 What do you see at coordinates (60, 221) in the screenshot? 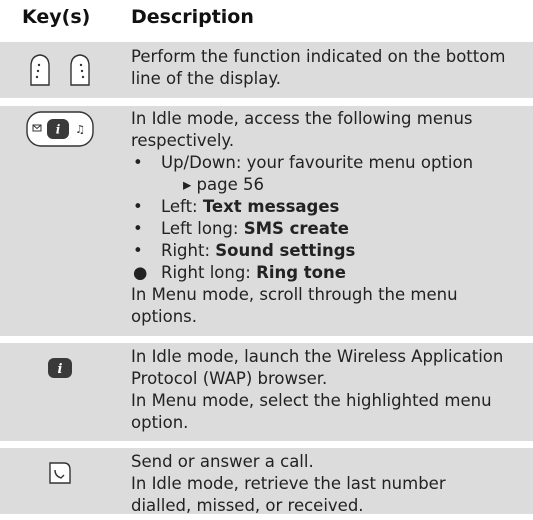
I see `navigation-keys-icon: i ♫` at bounding box center [60, 221].